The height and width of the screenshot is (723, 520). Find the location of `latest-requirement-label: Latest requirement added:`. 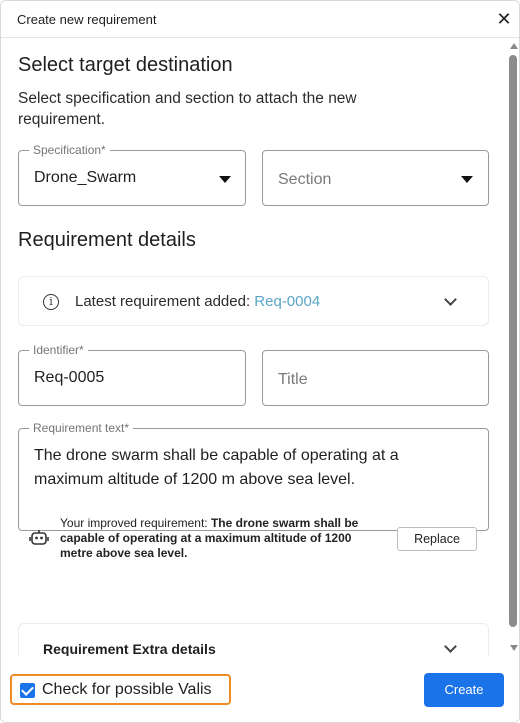

latest-requirement-label: Latest requirement added: is located at coordinates (165, 301).